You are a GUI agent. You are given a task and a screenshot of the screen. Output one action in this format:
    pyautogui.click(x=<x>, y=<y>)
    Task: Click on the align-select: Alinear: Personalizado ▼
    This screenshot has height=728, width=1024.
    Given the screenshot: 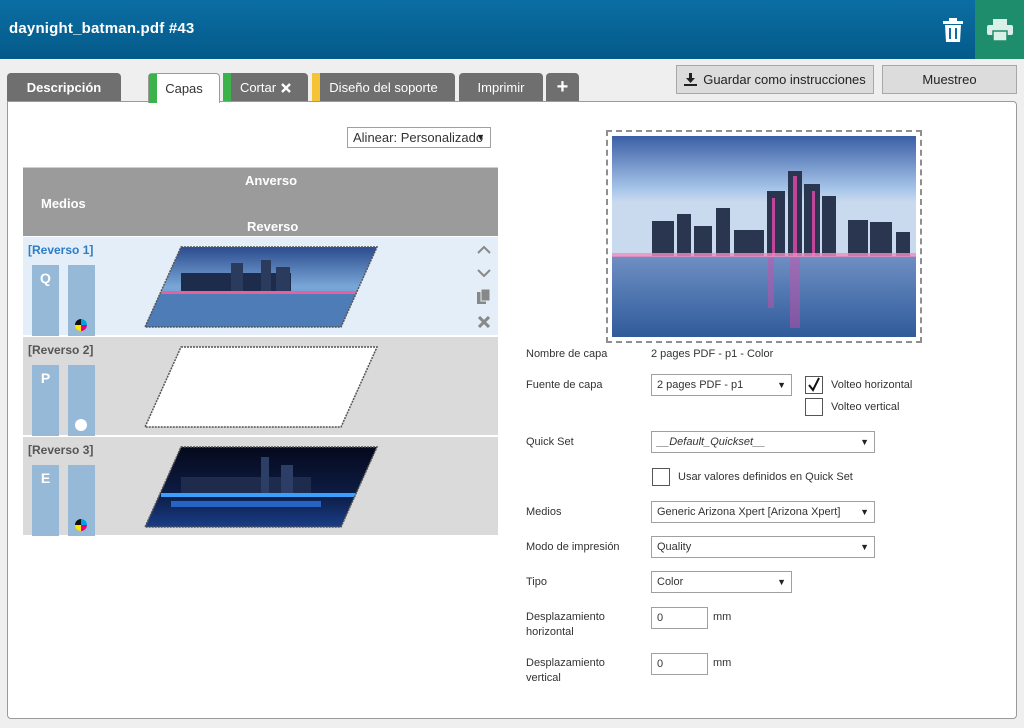 What is the action you would take?
    pyautogui.click(x=419, y=137)
    